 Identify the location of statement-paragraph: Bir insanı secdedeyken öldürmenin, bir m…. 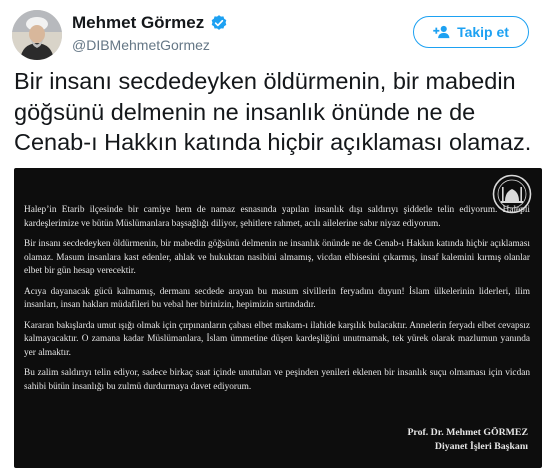
(277, 257).